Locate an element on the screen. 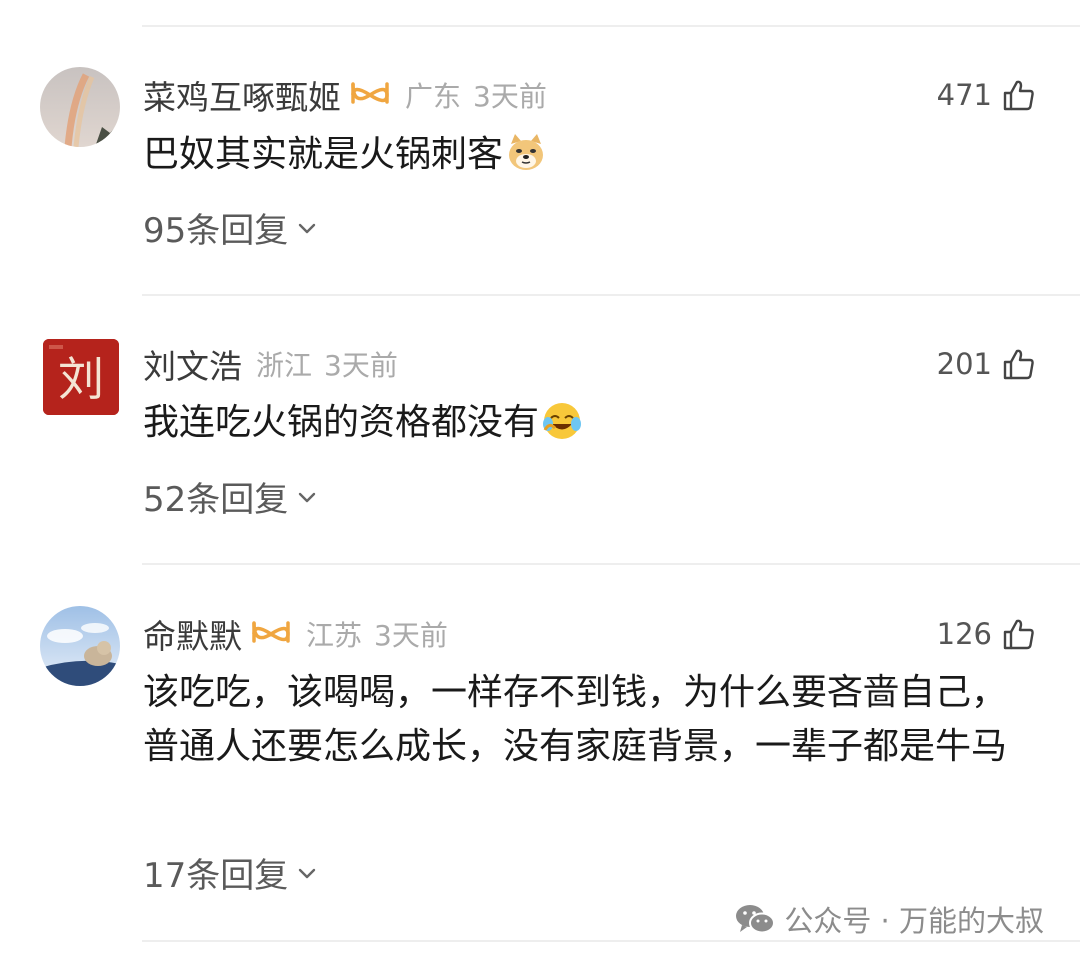  comment-body: 我连吃火锅的资格都没有 is located at coordinates (341, 422).